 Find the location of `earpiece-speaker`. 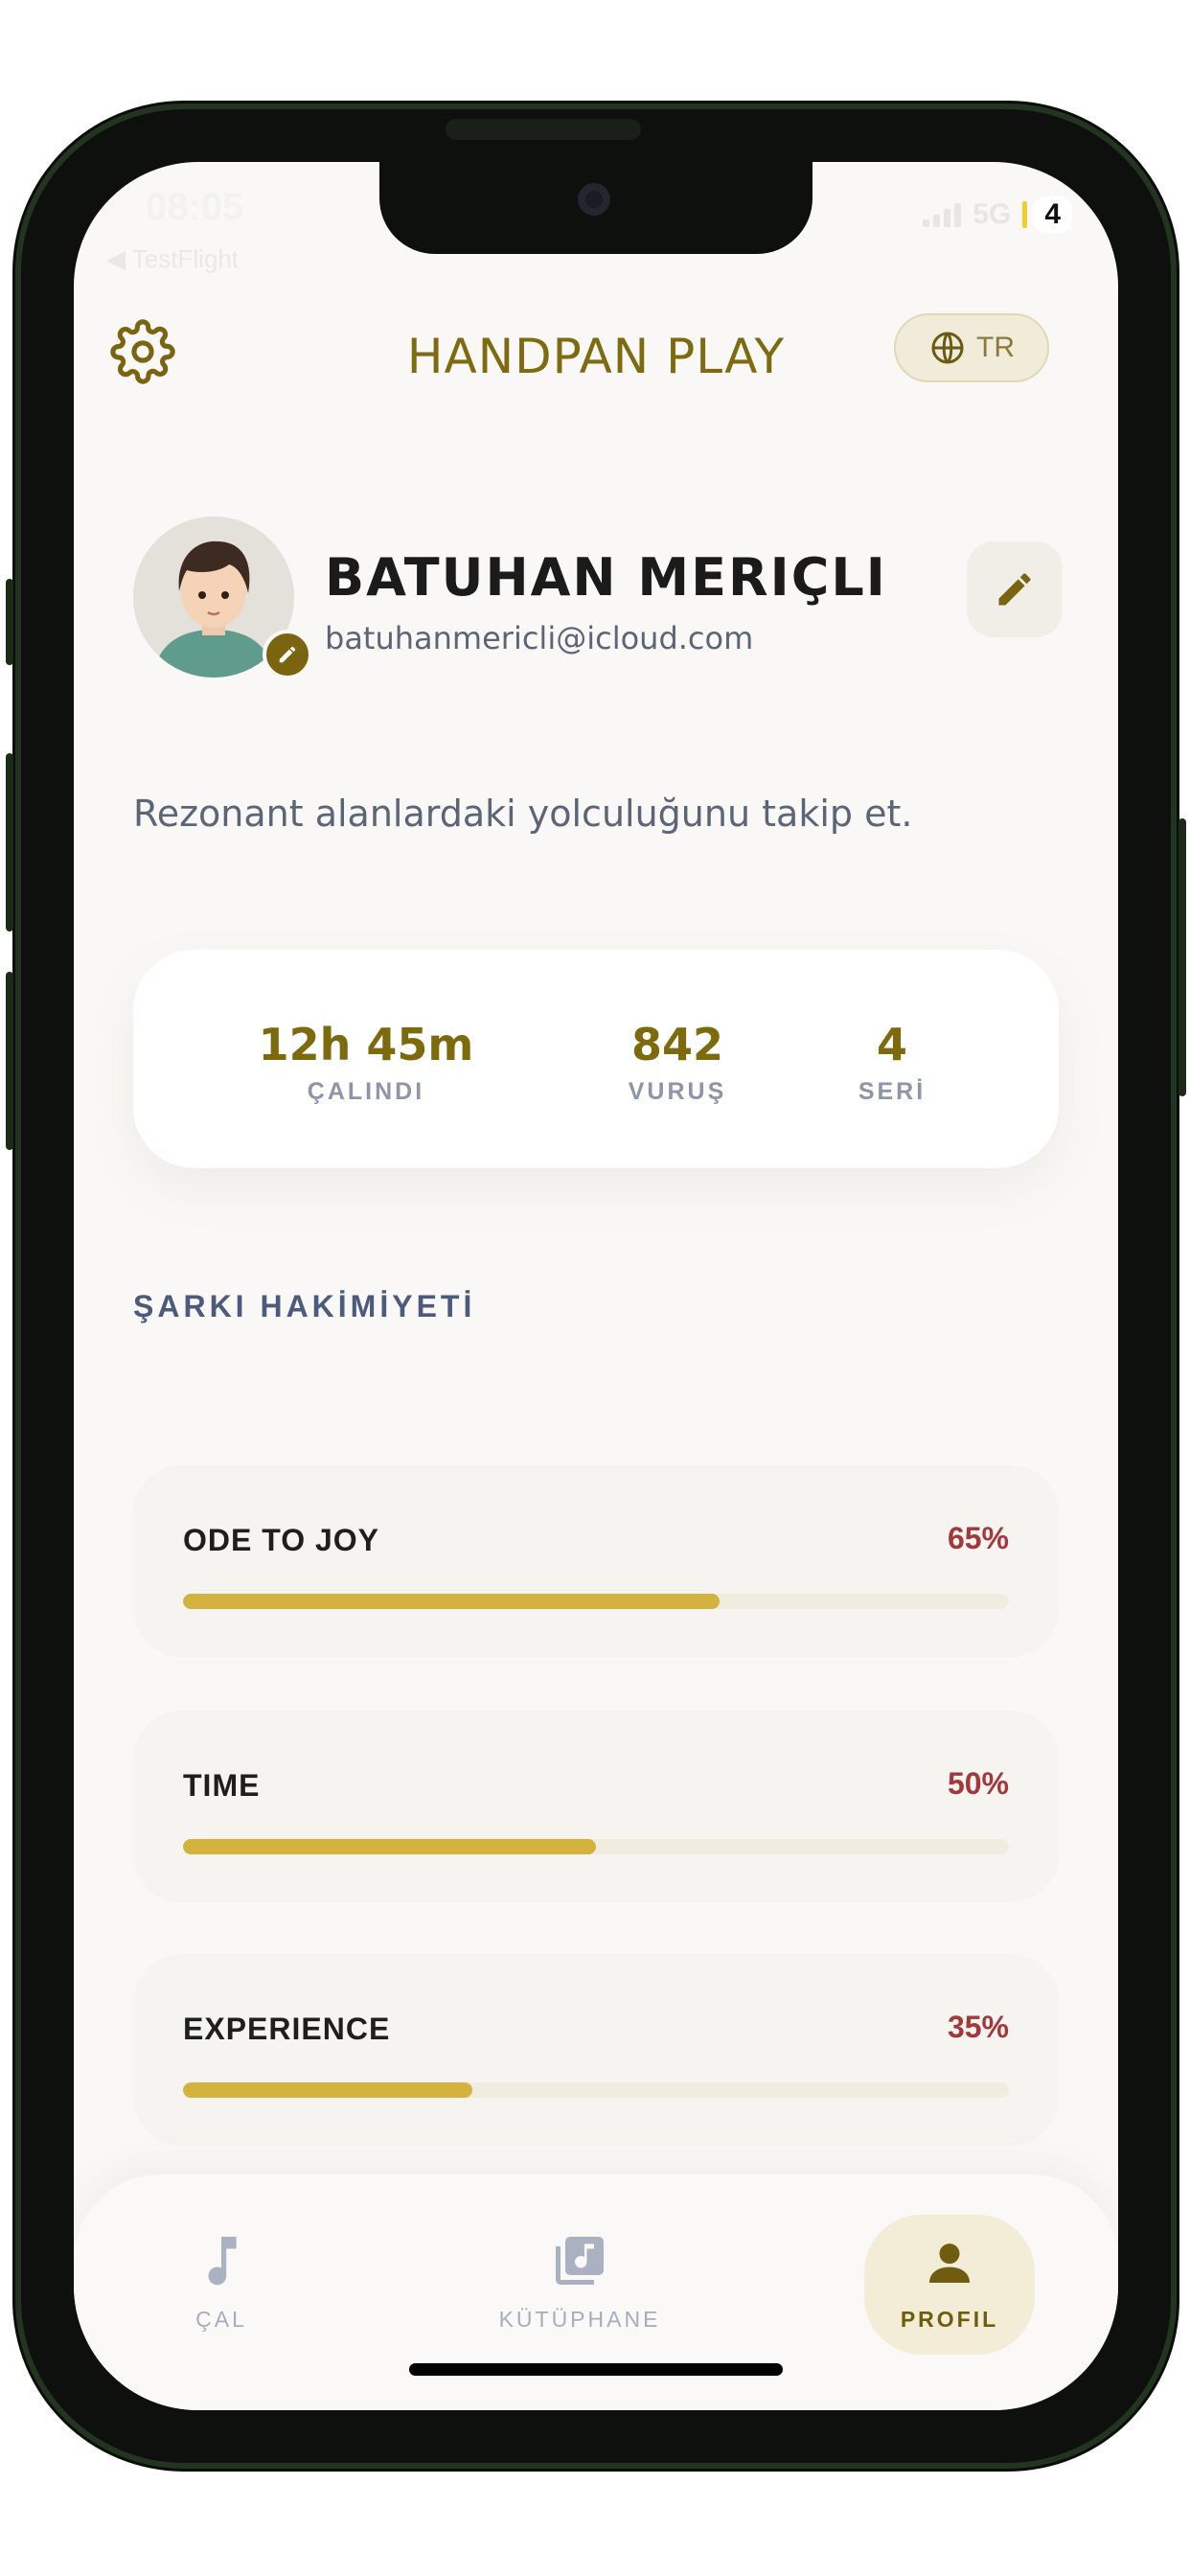

earpiece-speaker is located at coordinates (543, 129).